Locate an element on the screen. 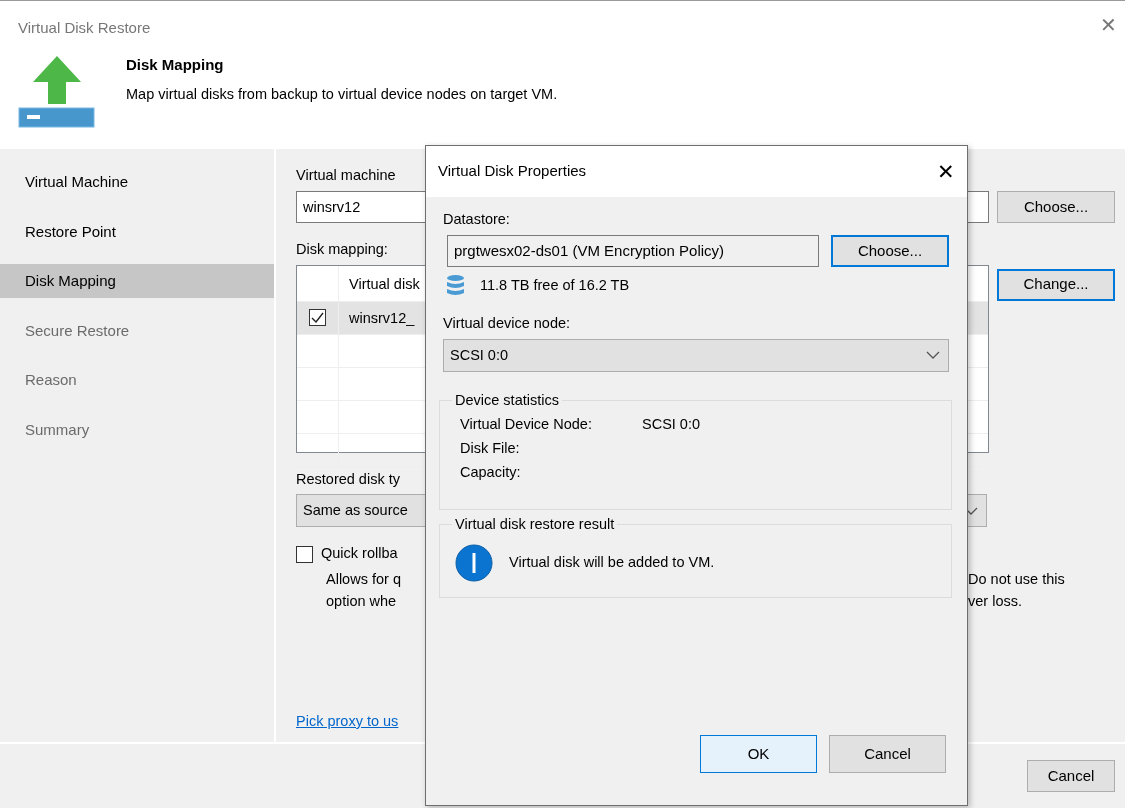 This screenshot has height=808, width=1125. description-text: Do not use this is located at coordinates (1016, 579).